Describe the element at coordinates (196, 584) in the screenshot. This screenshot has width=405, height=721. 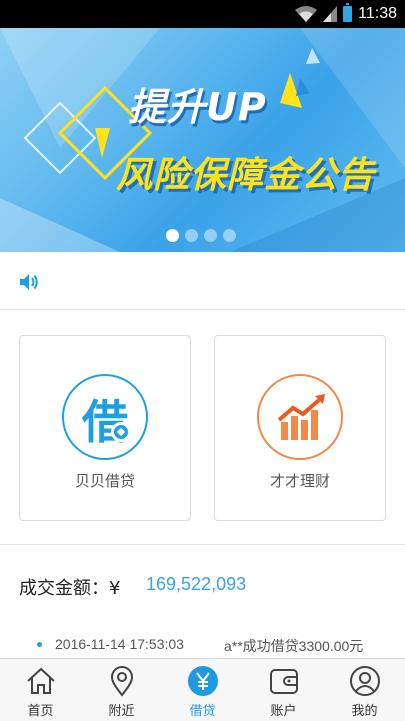
I see `volume-value: 169,522,093` at that location.